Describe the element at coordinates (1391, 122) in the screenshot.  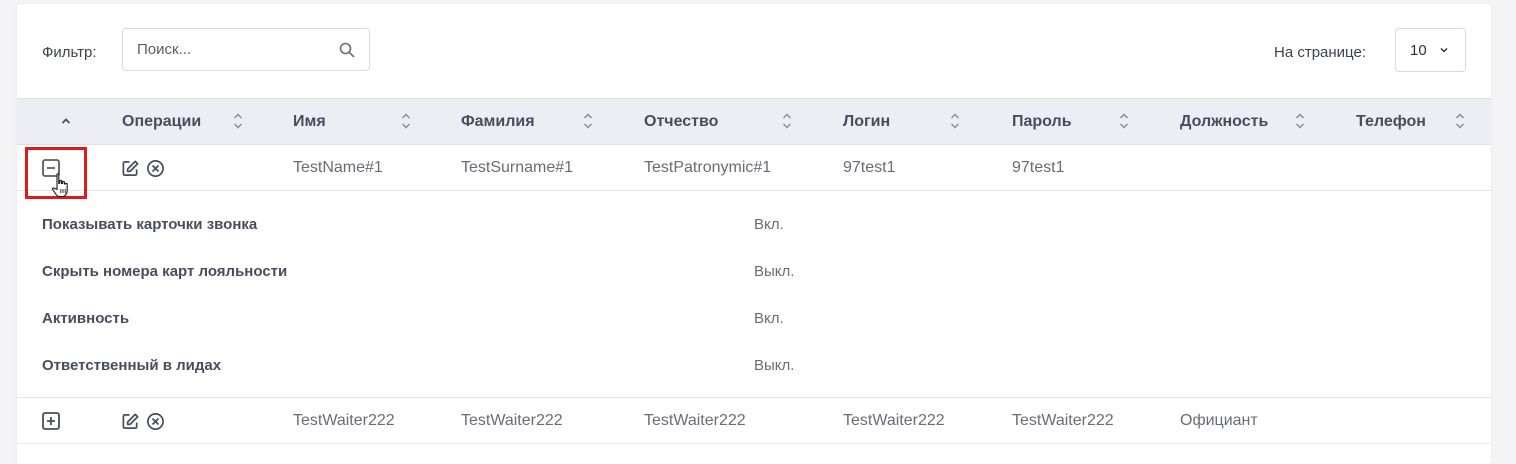
I see `column-header-phone: Телефон` at that location.